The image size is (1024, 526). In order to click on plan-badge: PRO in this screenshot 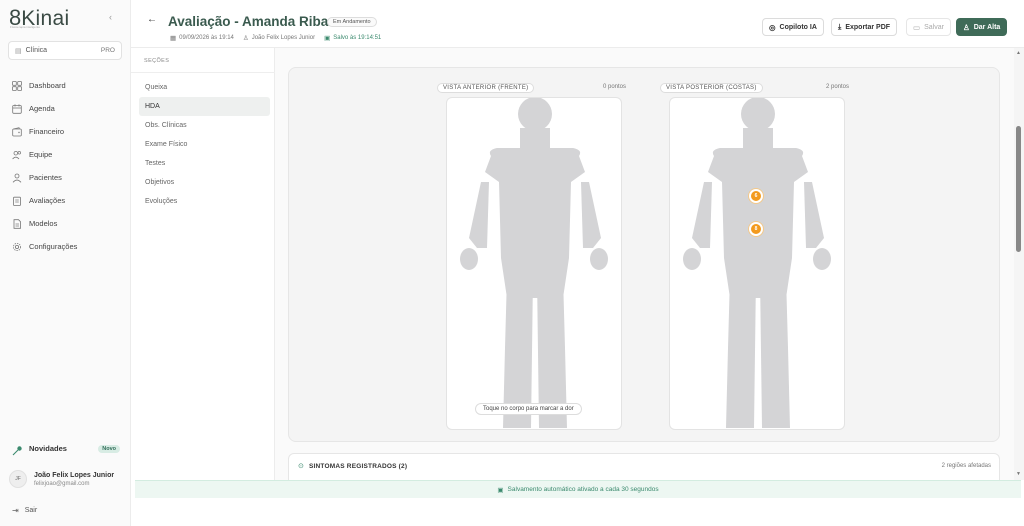, I will do `click(107, 50)`.